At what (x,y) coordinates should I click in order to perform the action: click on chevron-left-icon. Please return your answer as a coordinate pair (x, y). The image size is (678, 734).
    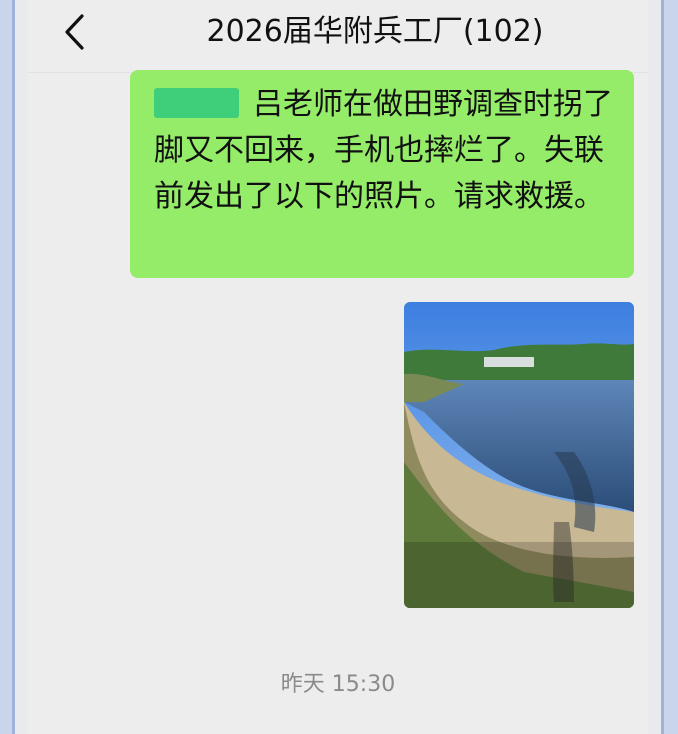
    Looking at the image, I should click on (74, 32).